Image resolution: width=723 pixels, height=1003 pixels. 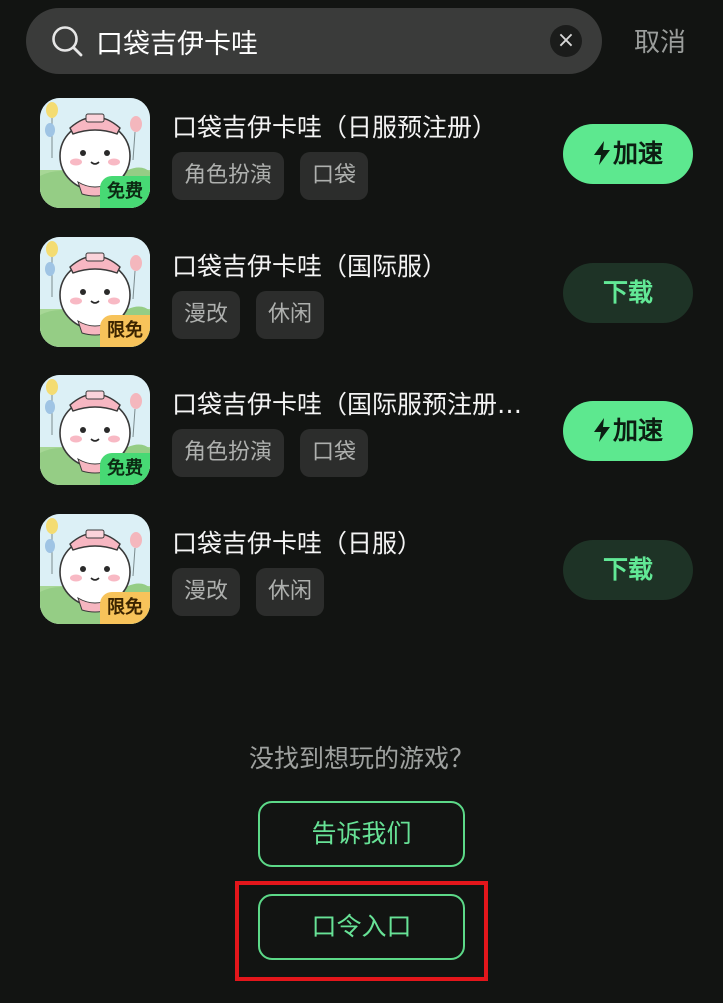 What do you see at coordinates (361, 583) in the screenshot?
I see `result-item: 限免 口袋吉伊卡哇（日服） 漫改 休闲 下载` at bounding box center [361, 583].